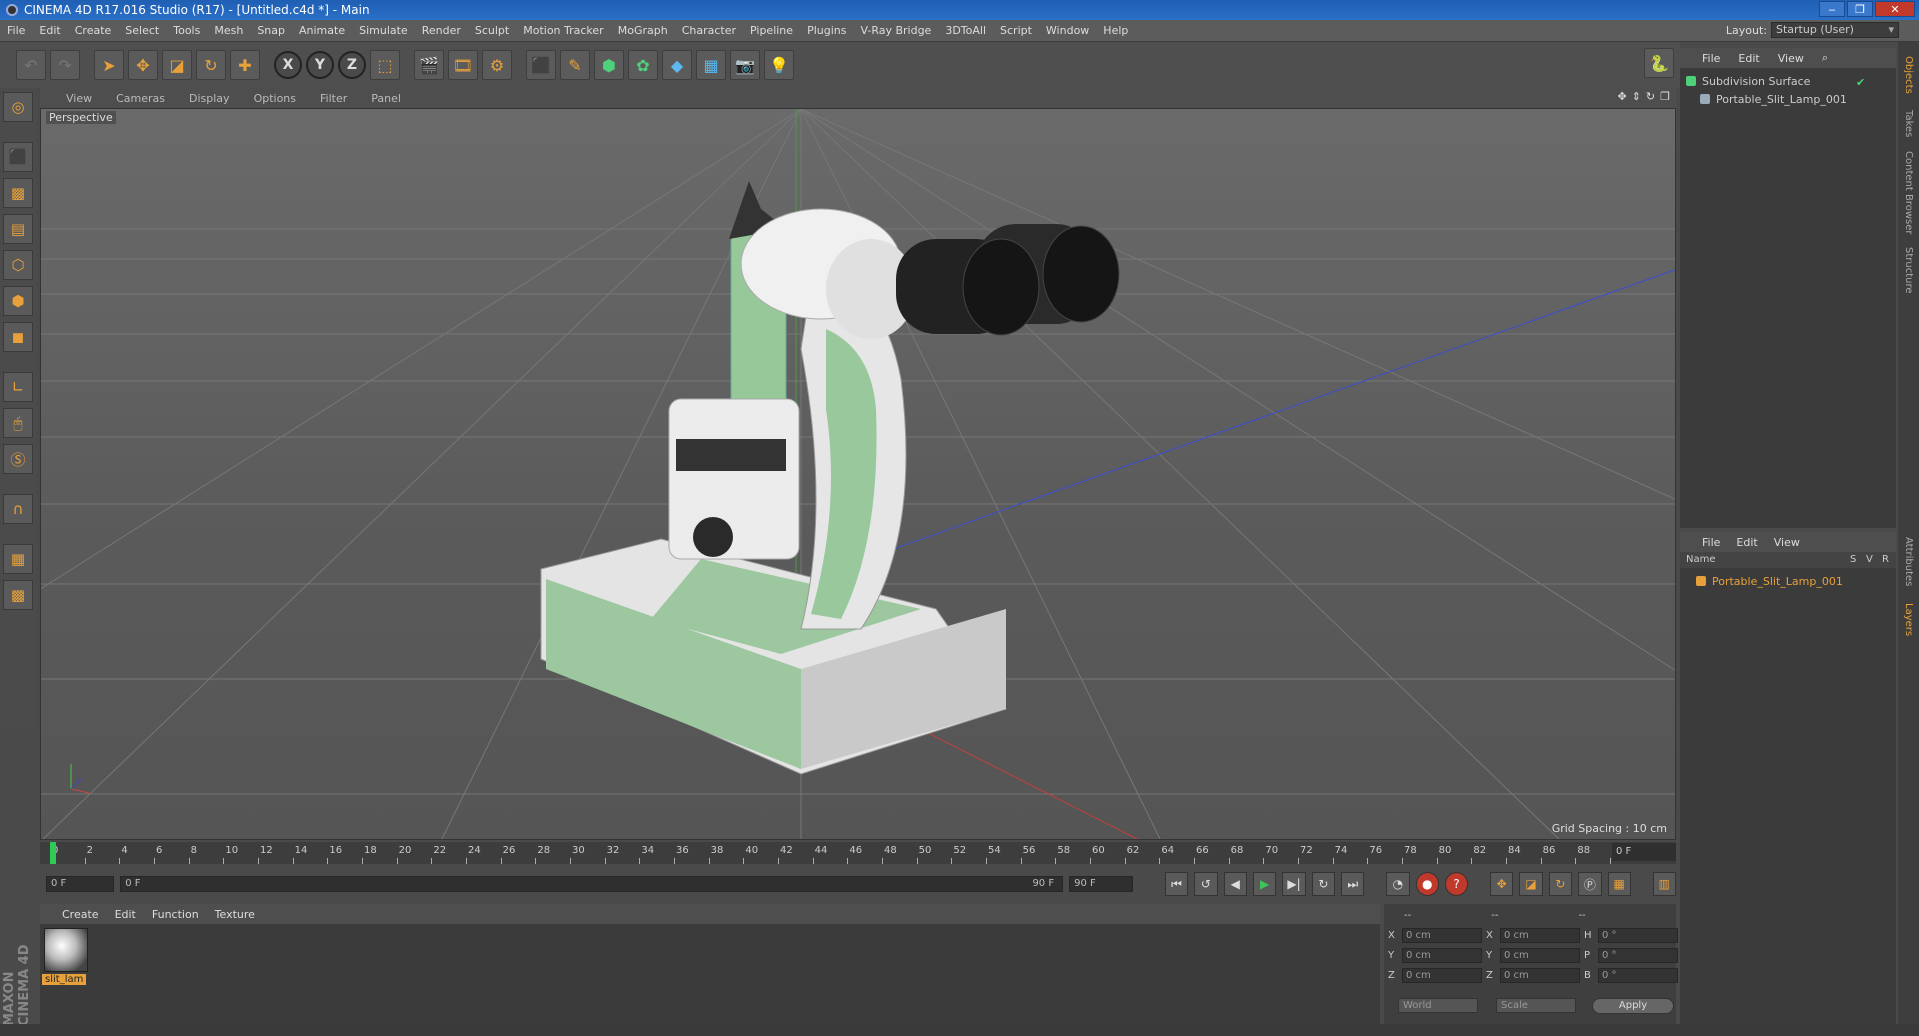 This screenshot has width=1919, height=1036. What do you see at coordinates (1456, 884) in the screenshot?
I see `keyframe-help-icon: ?` at bounding box center [1456, 884].